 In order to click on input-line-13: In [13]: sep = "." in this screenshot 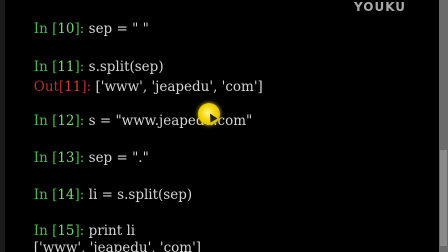, I will do `click(78, 149)`.